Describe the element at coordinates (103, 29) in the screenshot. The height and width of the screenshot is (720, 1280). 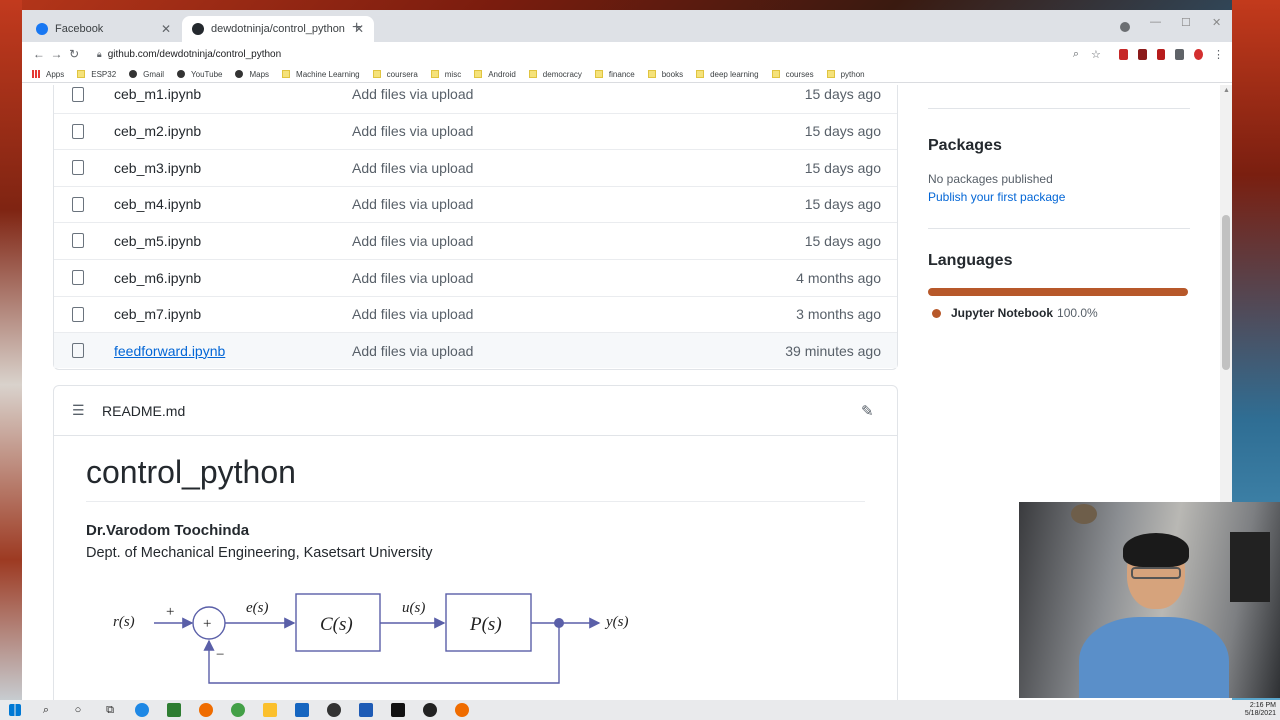
I see `tab-facebook: Facebook ✕` at that location.